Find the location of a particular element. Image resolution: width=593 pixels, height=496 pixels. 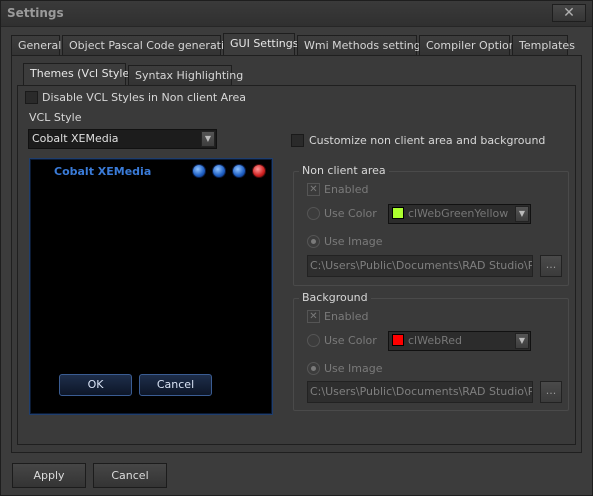

bg-color-select: clWebRed ▼ is located at coordinates (459, 341).